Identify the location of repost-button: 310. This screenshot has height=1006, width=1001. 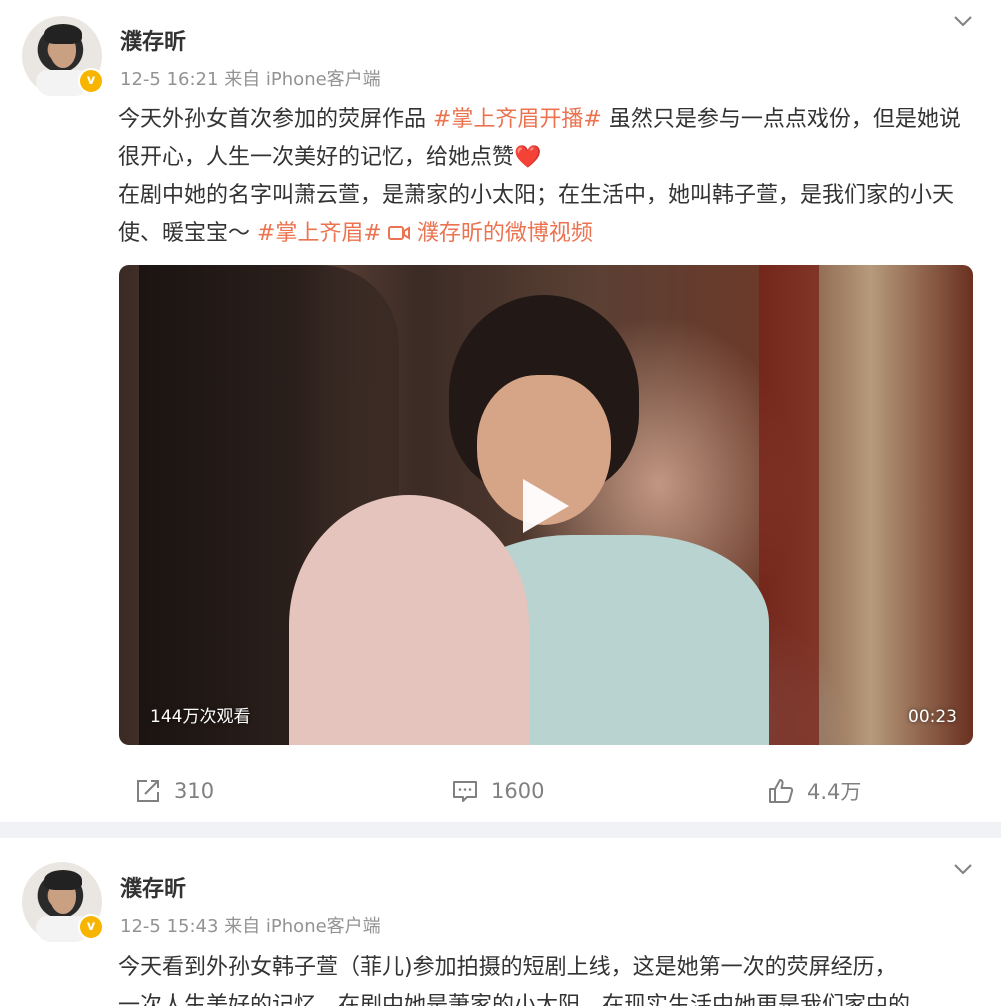
(174, 791).